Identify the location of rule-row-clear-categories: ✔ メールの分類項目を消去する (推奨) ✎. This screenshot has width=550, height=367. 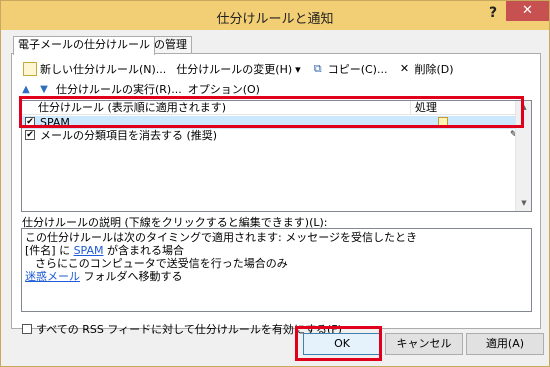
(270, 135).